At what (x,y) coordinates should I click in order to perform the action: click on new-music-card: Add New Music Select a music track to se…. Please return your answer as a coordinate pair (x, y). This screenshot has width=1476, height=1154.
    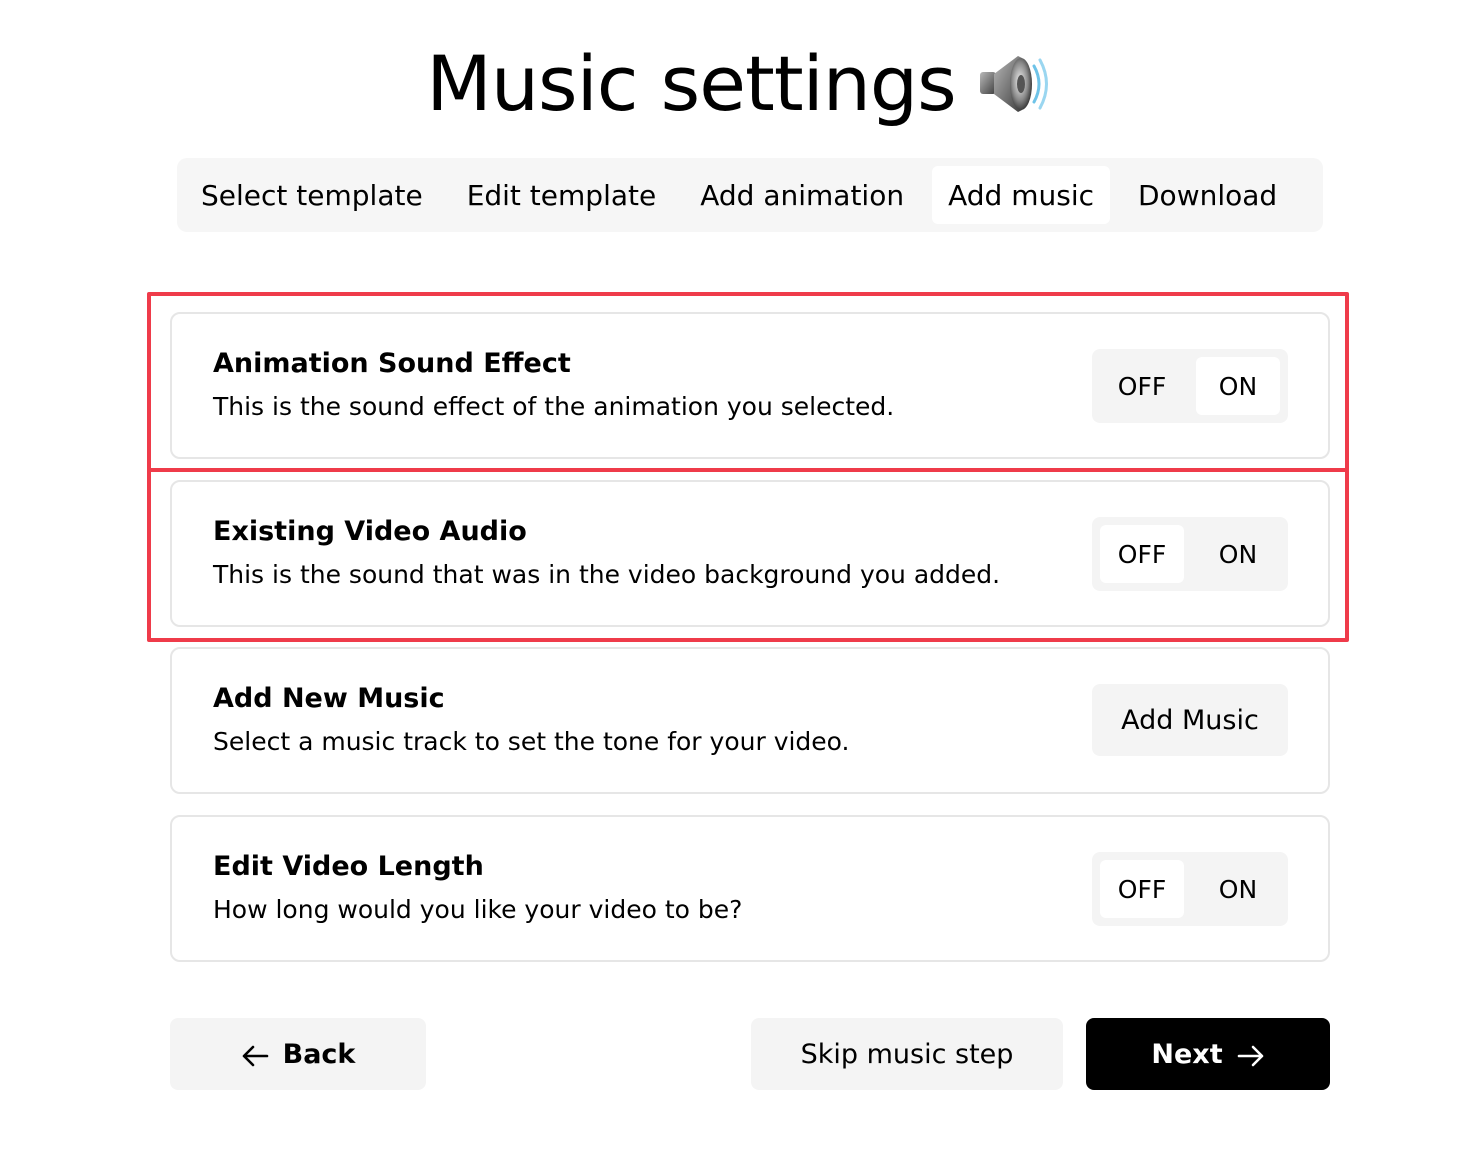
    Looking at the image, I should click on (750, 720).